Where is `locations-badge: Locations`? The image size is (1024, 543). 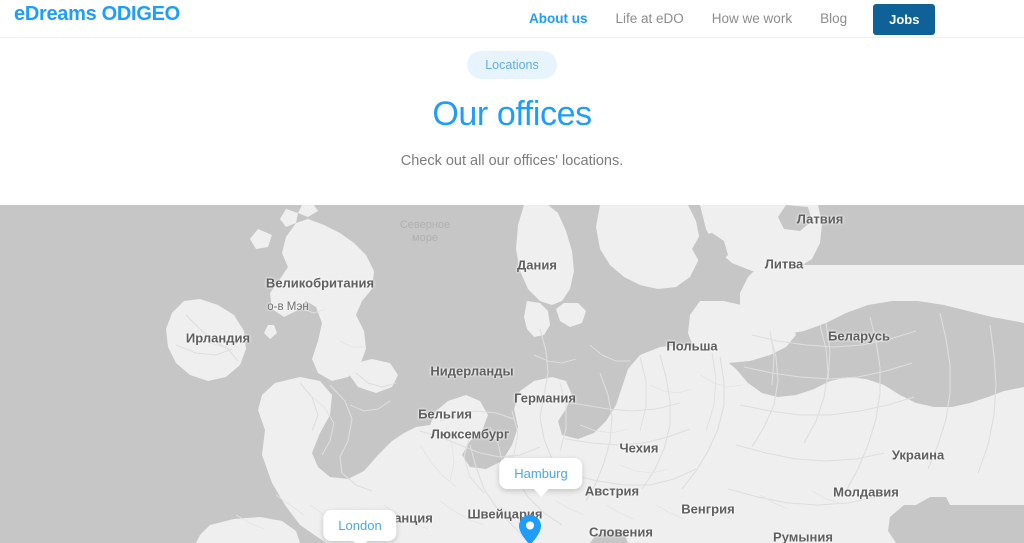 locations-badge: Locations is located at coordinates (512, 65).